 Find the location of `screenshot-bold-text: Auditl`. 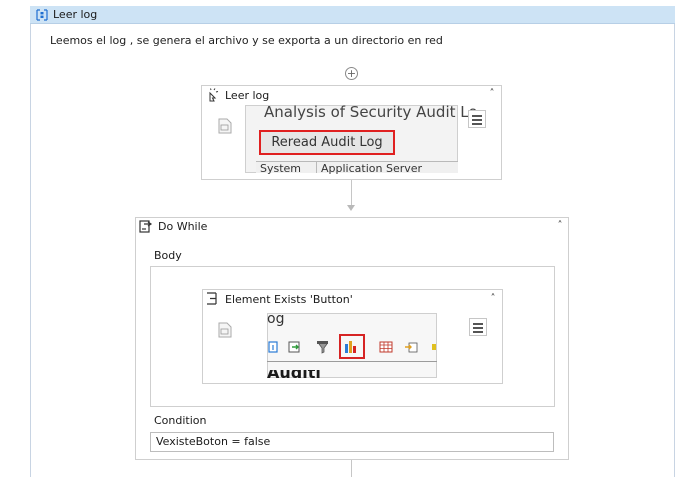

screenshot-bold-text: Auditl is located at coordinates (307, 374).